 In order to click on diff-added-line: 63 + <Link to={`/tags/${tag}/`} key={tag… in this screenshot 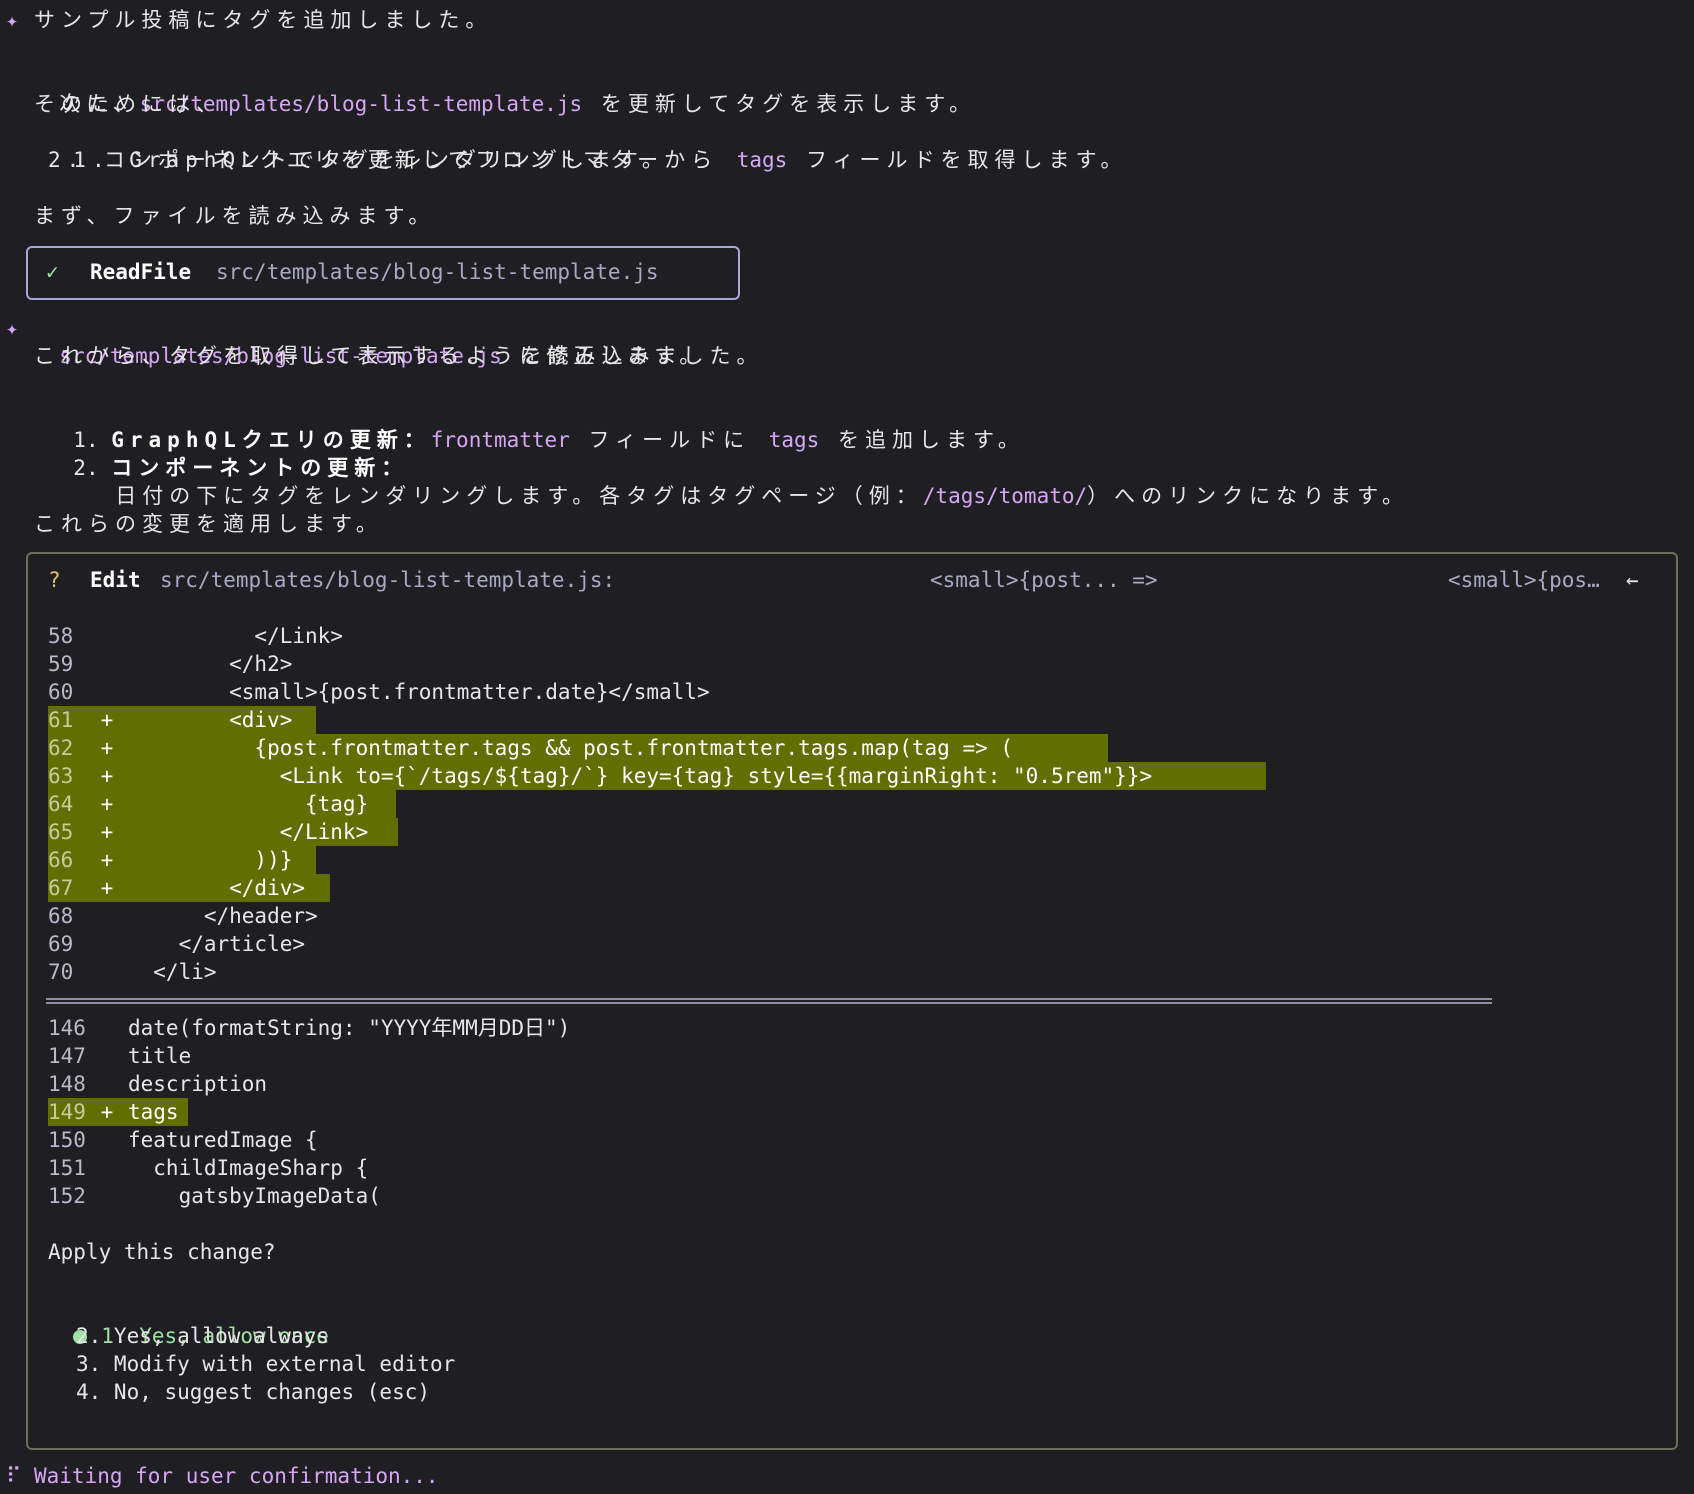, I will do `click(657, 776)`.